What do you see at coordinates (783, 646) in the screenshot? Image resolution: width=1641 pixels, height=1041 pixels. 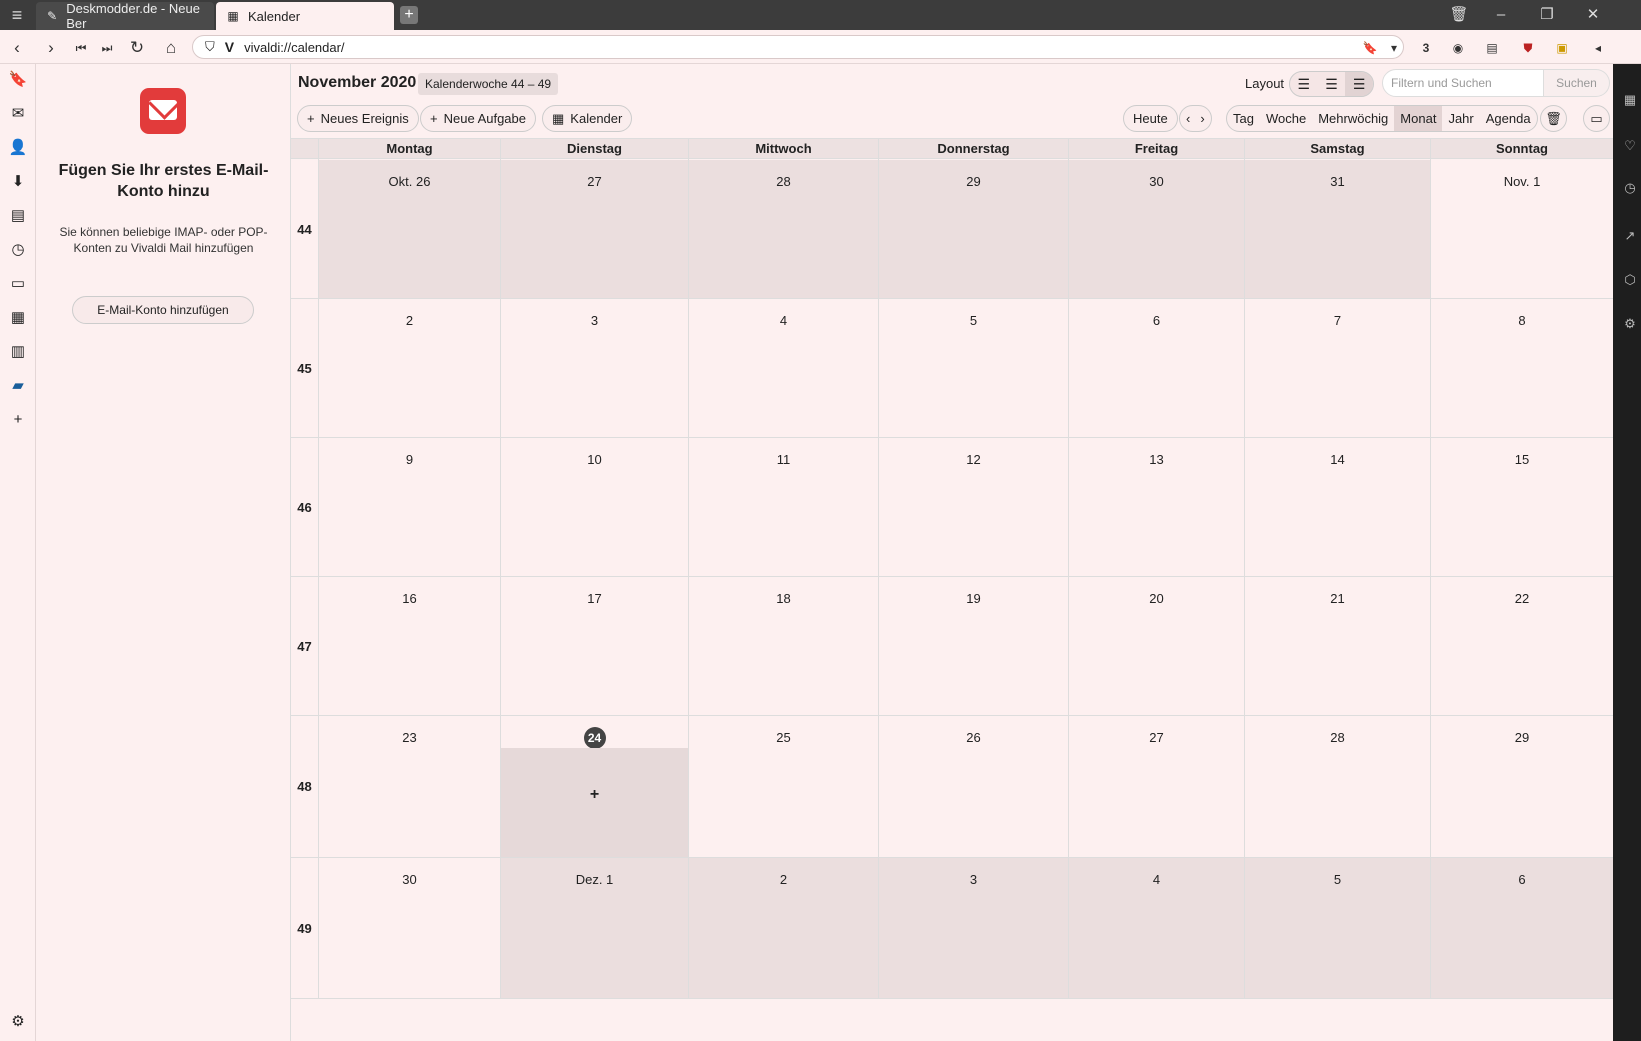 I see `day-cell: 18` at bounding box center [783, 646].